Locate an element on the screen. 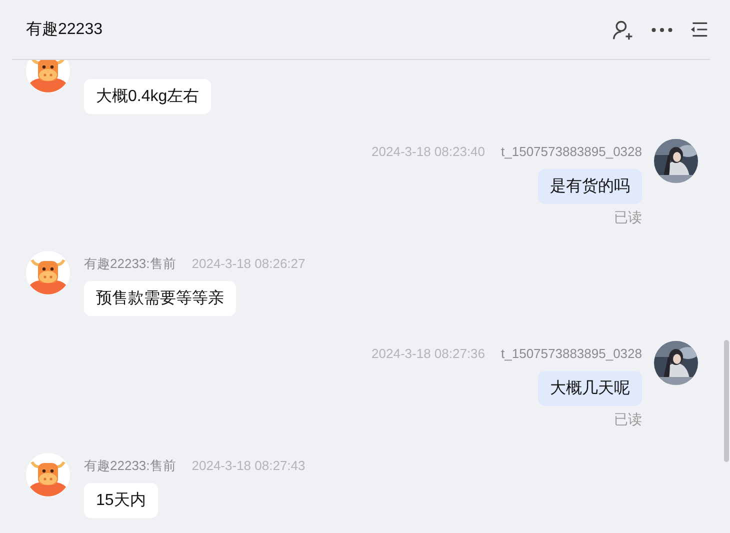 The height and width of the screenshot is (533, 730). more-icon is located at coordinates (662, 30).